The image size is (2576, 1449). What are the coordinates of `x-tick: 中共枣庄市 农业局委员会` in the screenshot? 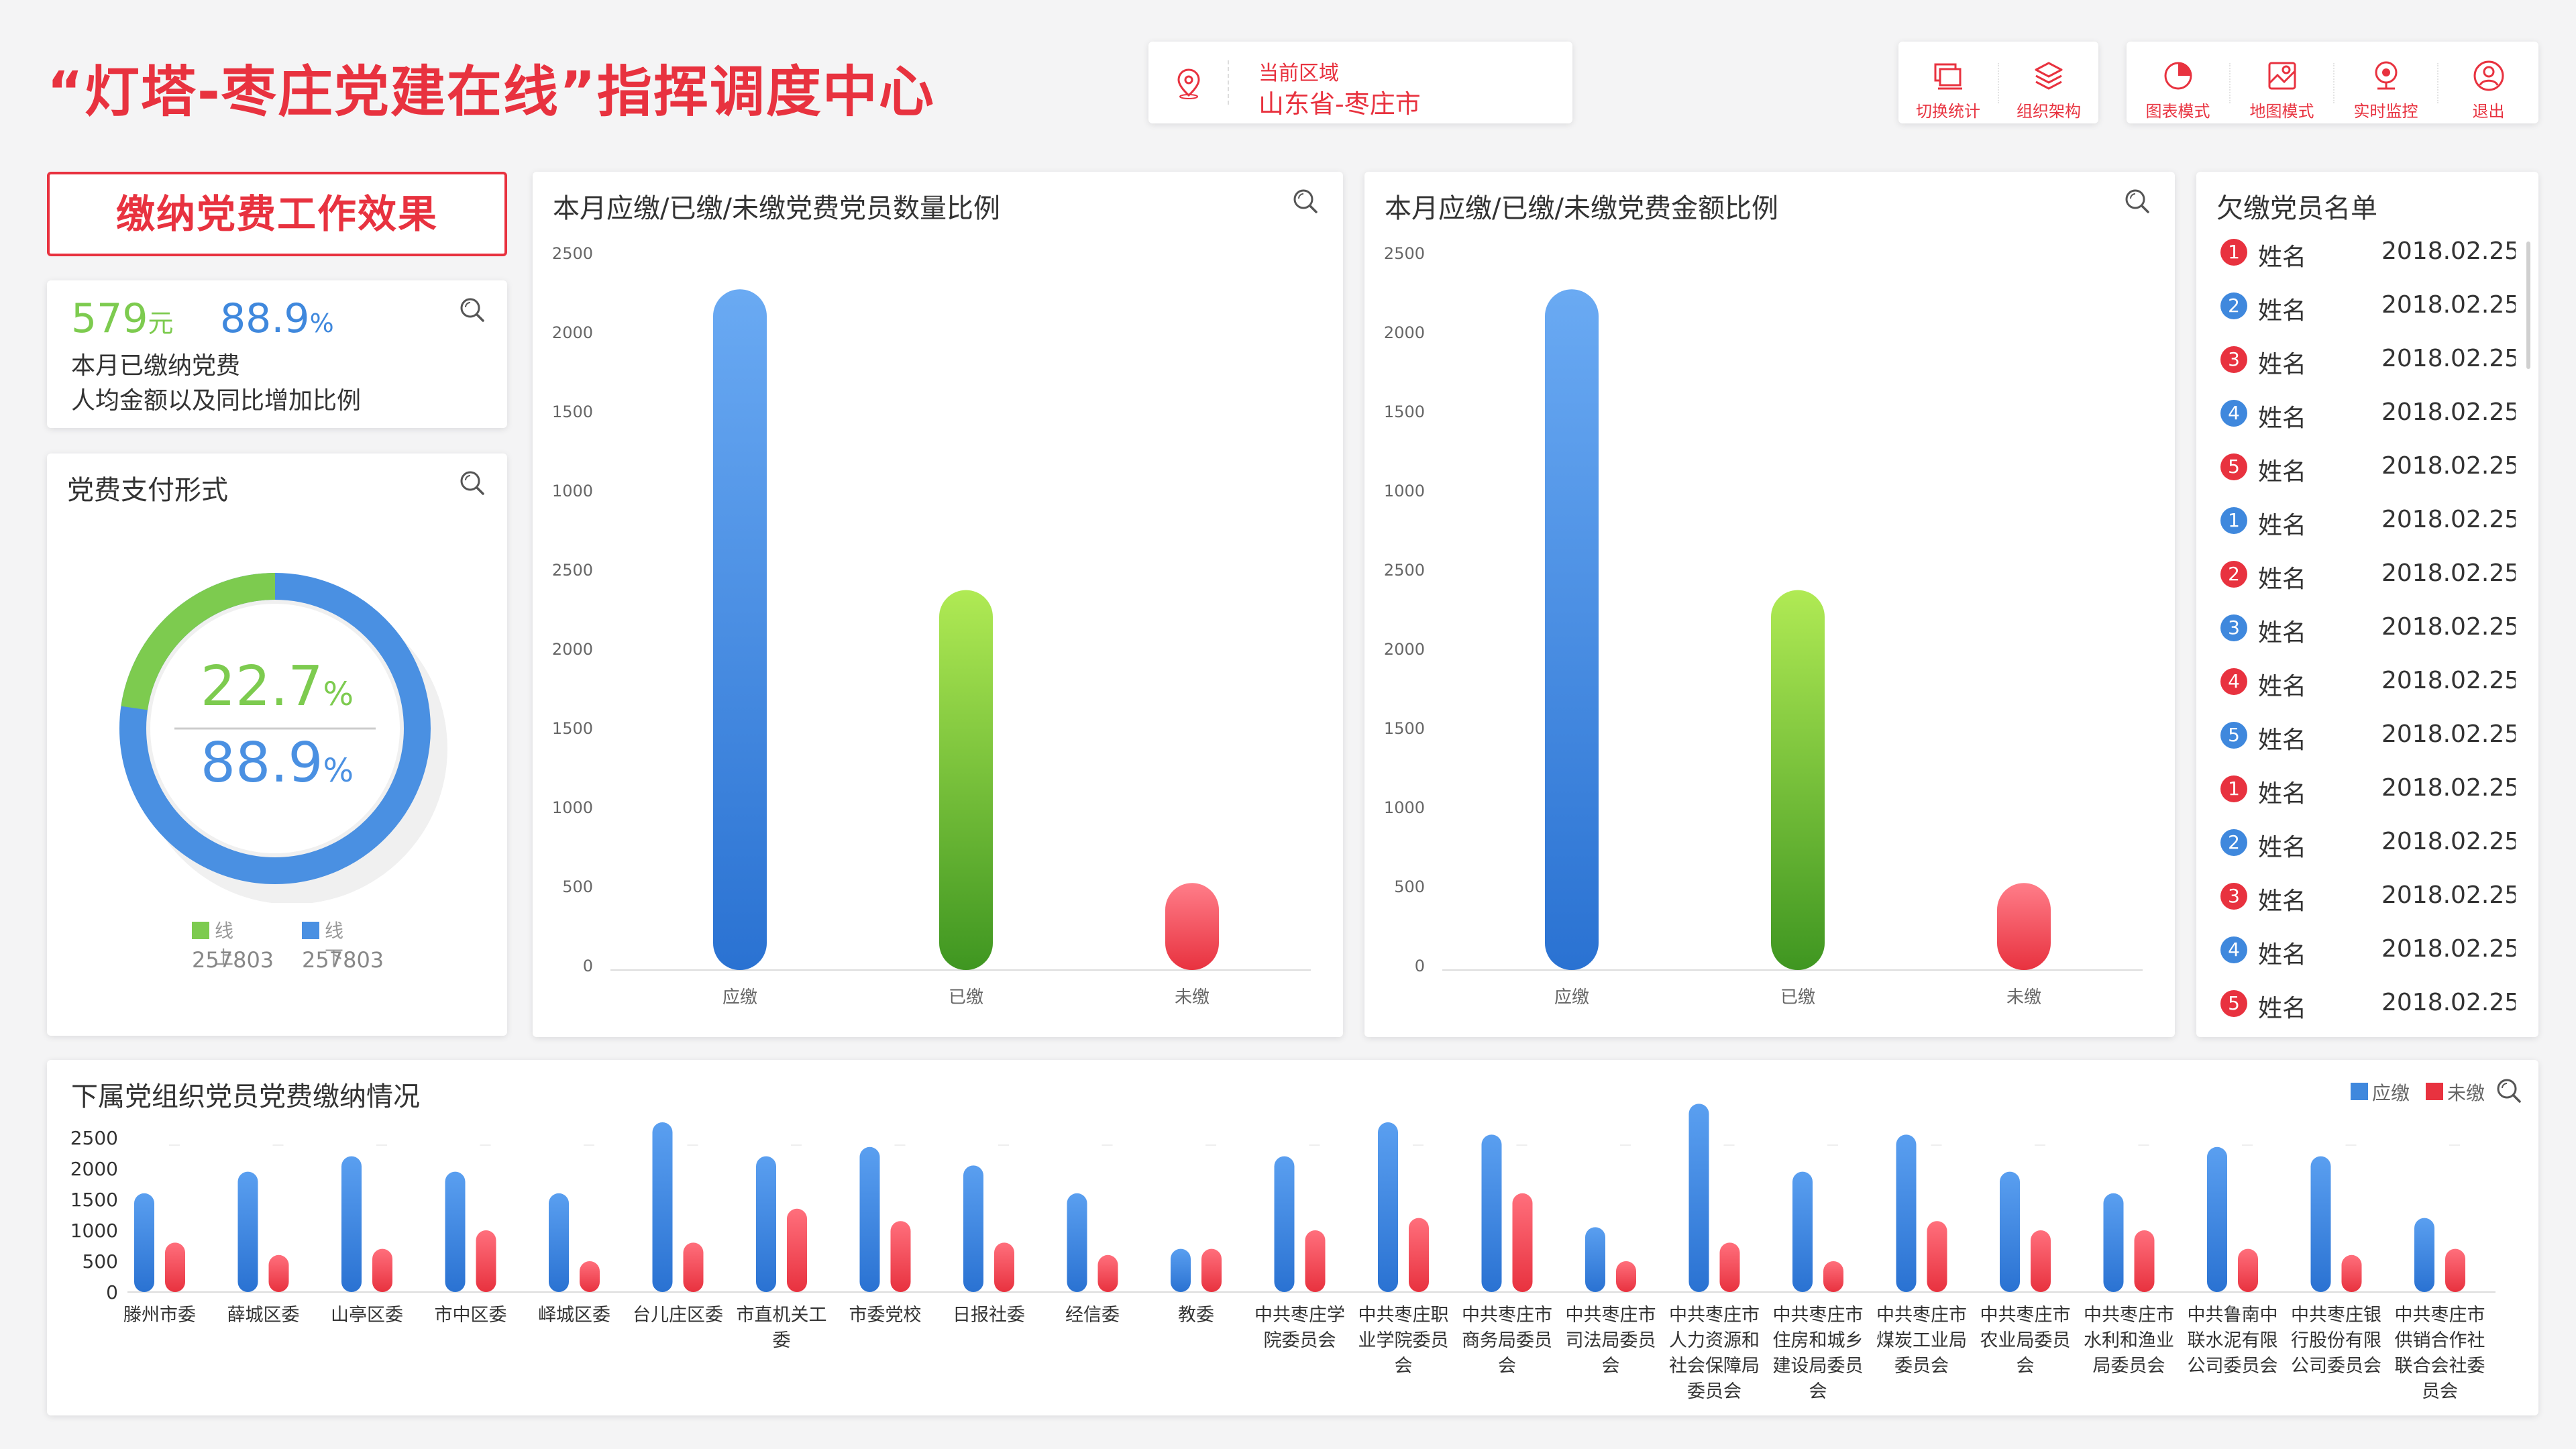 It's located at (2025, 1341).